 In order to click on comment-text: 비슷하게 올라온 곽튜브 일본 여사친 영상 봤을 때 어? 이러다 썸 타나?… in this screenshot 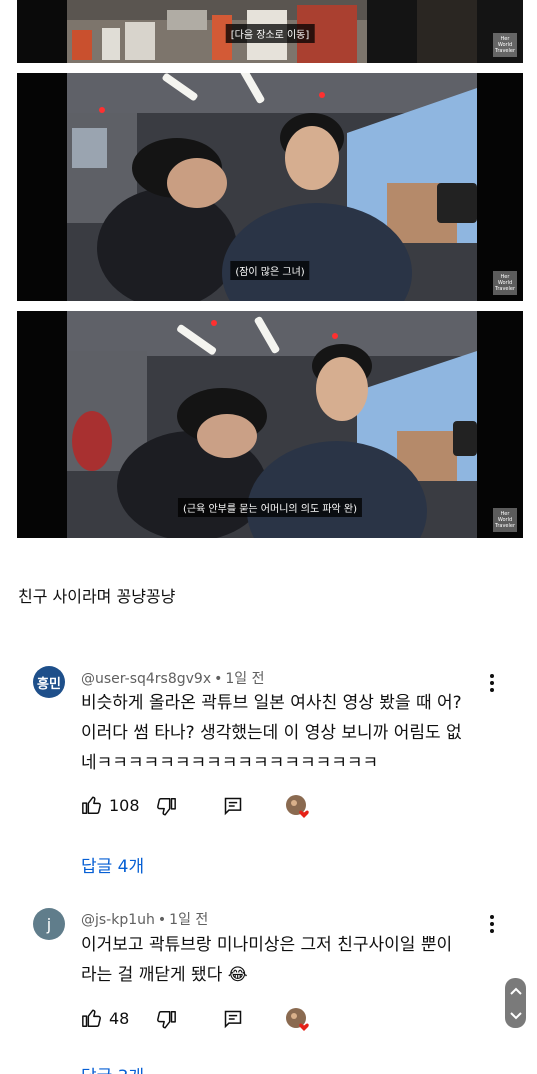, I will do `click(271, 733)`.